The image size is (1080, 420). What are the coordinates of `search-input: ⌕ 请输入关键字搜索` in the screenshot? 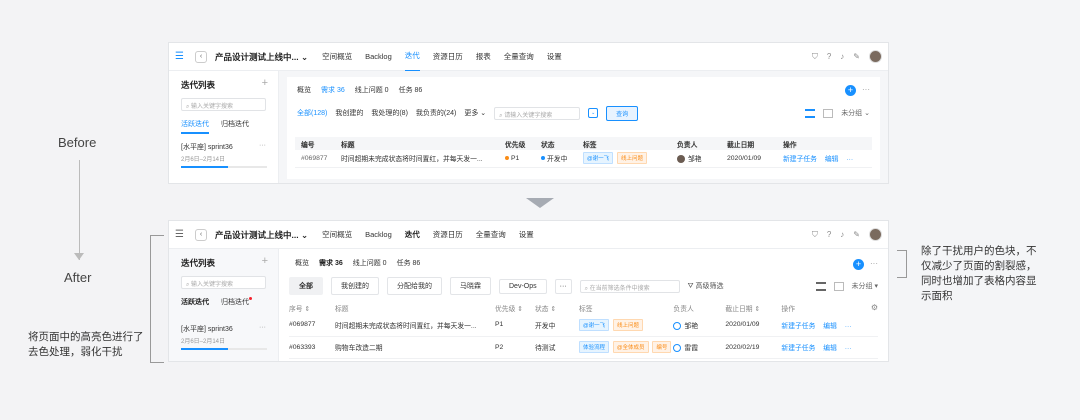 It's located at (537, 113).